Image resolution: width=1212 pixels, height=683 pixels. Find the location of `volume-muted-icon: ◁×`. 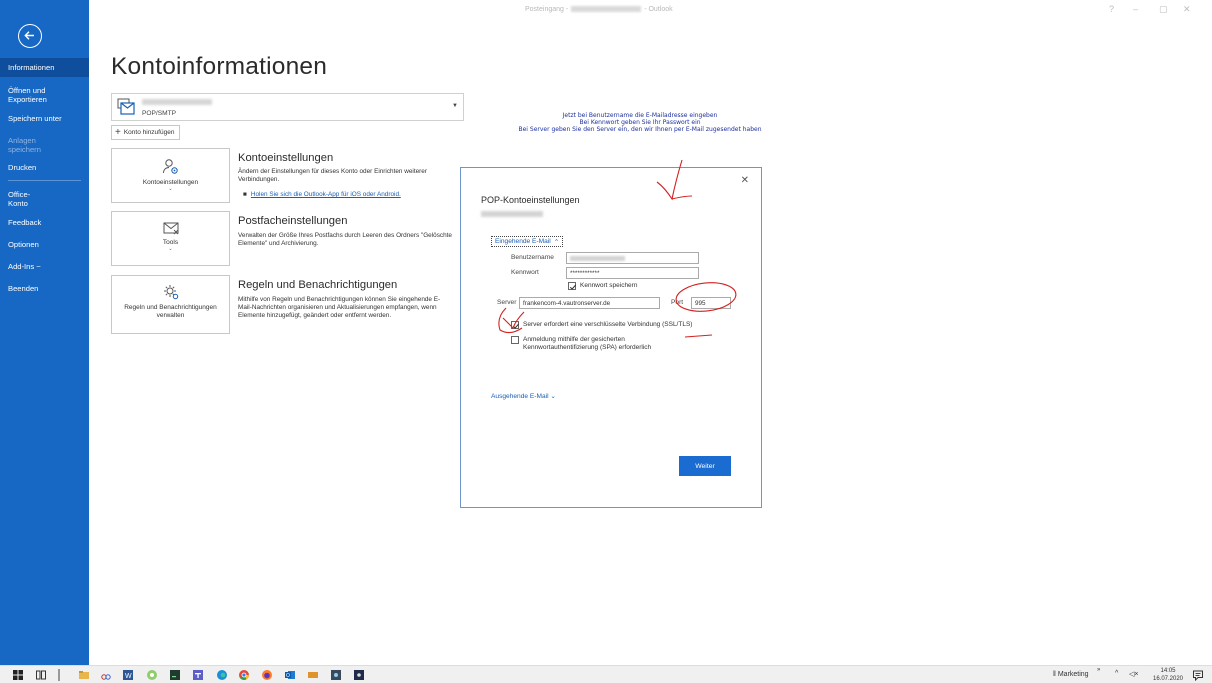

volume-muted-icon: ◁× is located at coordinates (1133, 674).